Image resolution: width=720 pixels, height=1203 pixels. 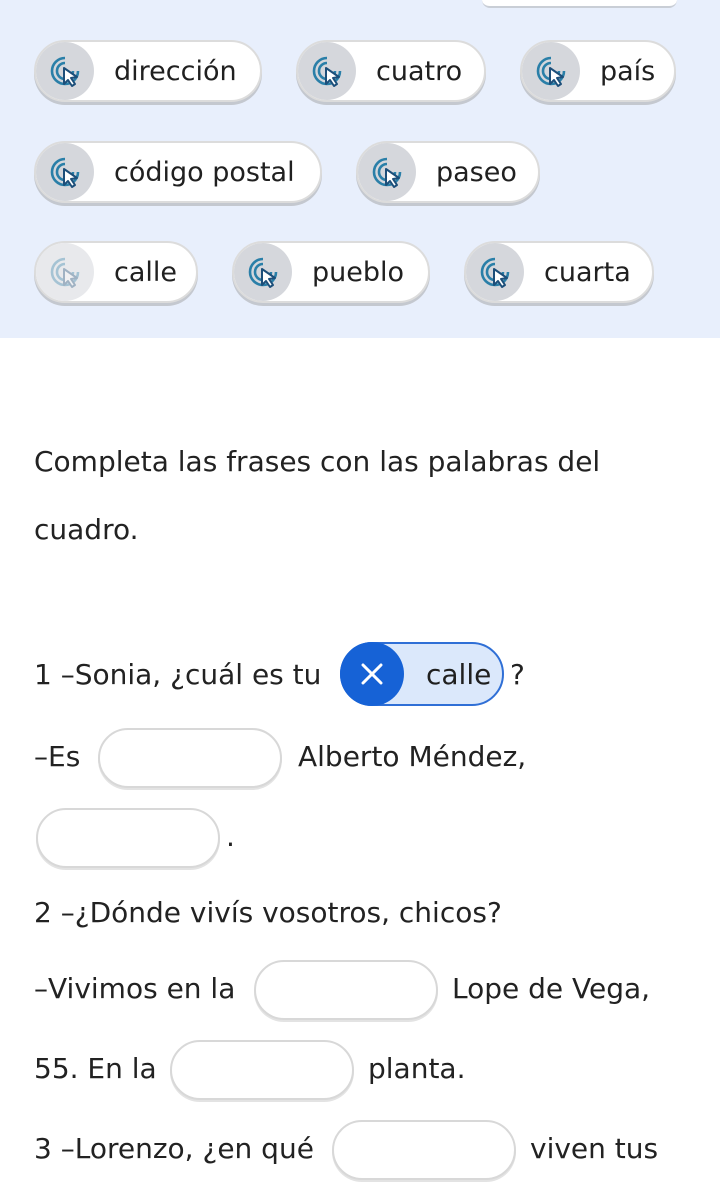 I want to click on word-chip-direccion: dirección, so click(x=148, y=71).